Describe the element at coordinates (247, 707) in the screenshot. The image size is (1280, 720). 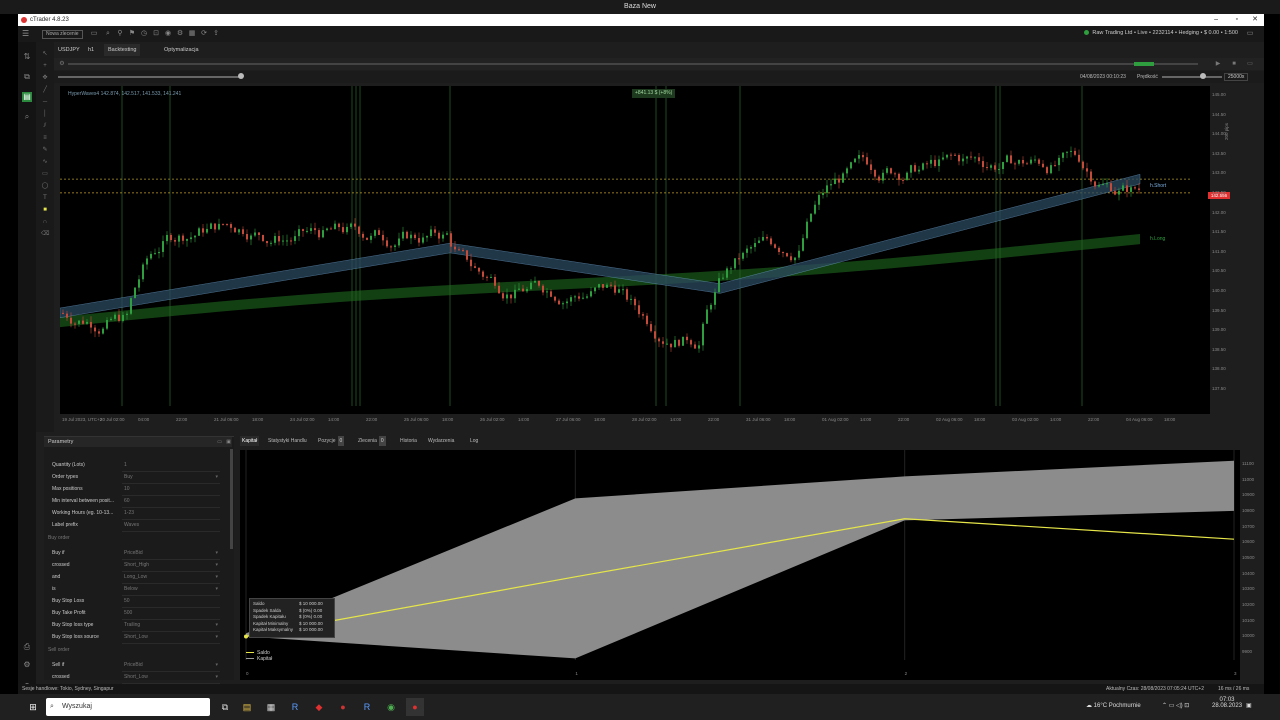
I see `file-explorer-icon: ▤` at that location.